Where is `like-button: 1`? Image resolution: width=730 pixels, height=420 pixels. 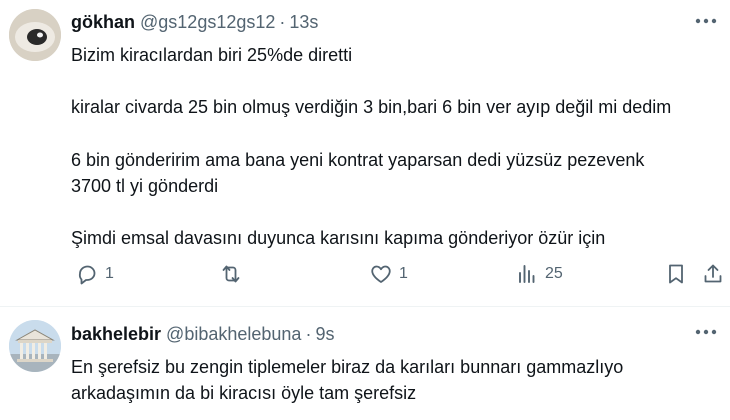 like-button: 1 is located at coordinates (388, 274).